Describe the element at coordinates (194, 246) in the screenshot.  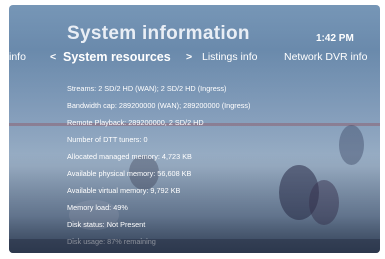
I see `bottom-fade` at that location.